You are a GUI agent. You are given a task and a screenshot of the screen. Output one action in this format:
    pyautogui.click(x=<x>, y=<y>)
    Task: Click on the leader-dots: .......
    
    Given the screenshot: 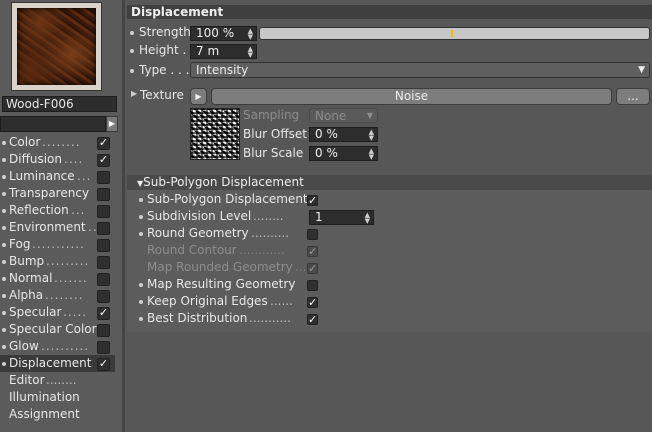 What is the action you would take?
    pyautogui.click(x=71, y=278)
    